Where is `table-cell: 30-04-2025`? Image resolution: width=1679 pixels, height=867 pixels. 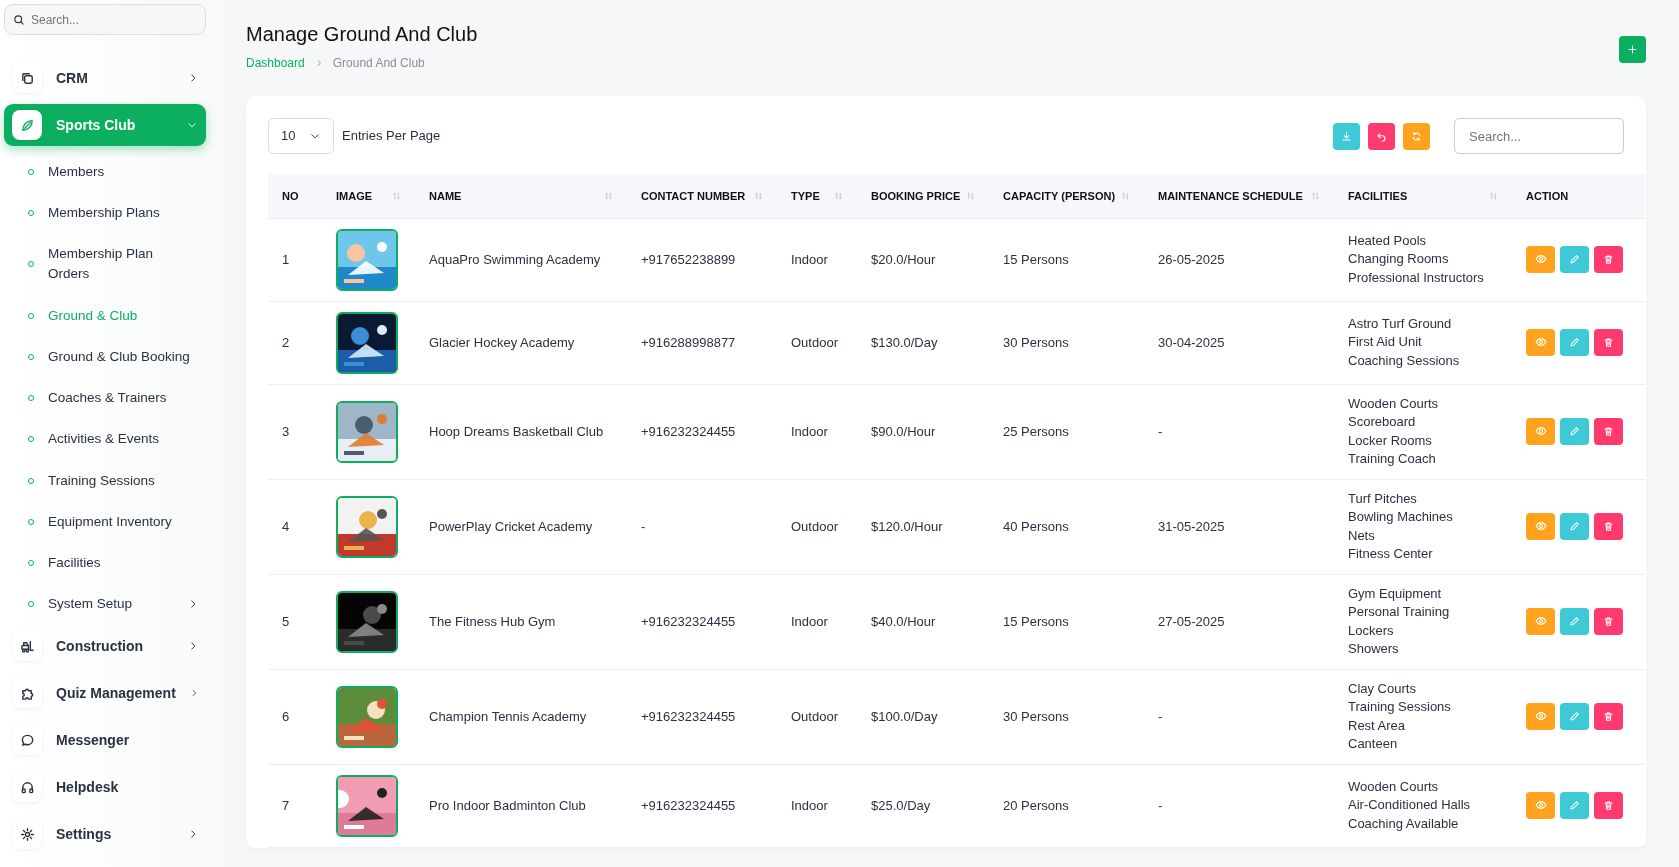
table-cell: 30-04-2025 is located at coordinates (1191, 342).